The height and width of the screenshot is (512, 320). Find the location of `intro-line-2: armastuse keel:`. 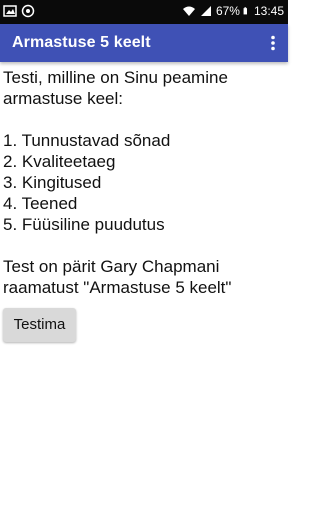

intro-line-2: armastuse keel: is located at coordinates (63, 98).